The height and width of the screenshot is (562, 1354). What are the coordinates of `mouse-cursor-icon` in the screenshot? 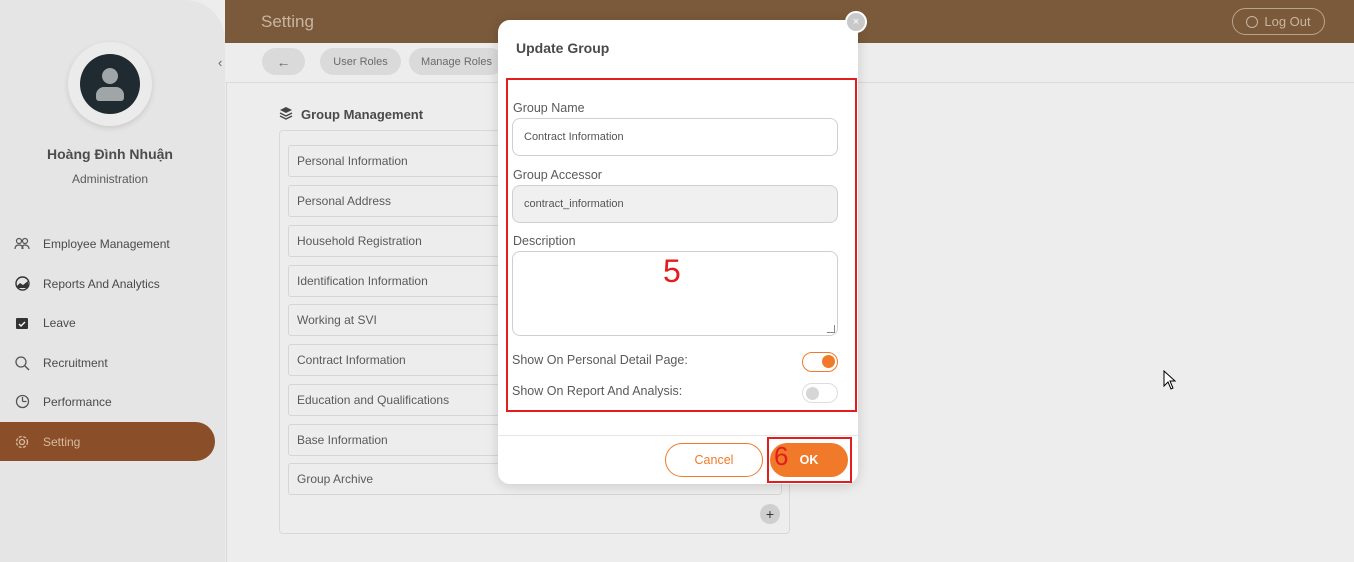 It's located at (1170, 382).